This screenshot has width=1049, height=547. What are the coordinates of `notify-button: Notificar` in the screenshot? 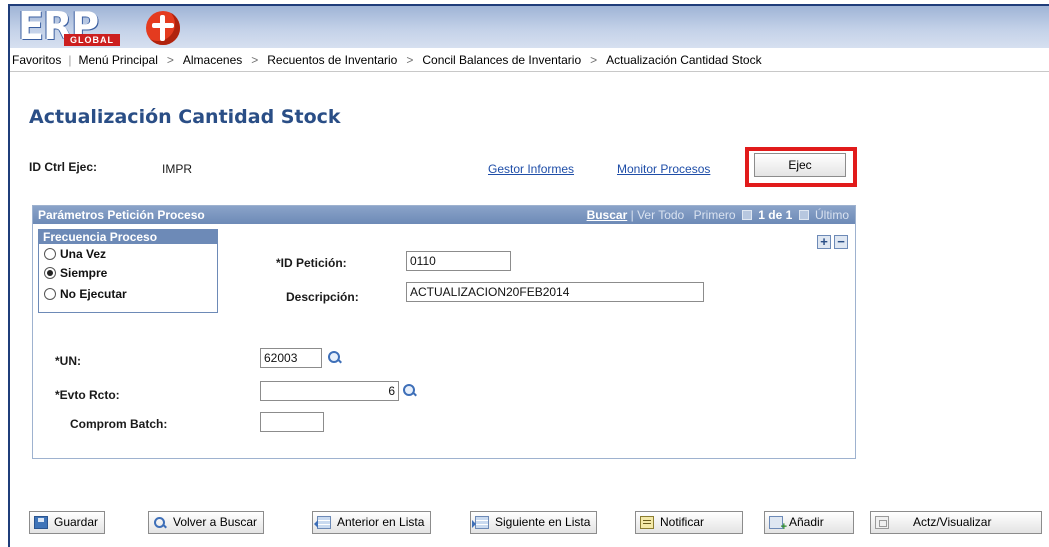 It's located at (689, 522).